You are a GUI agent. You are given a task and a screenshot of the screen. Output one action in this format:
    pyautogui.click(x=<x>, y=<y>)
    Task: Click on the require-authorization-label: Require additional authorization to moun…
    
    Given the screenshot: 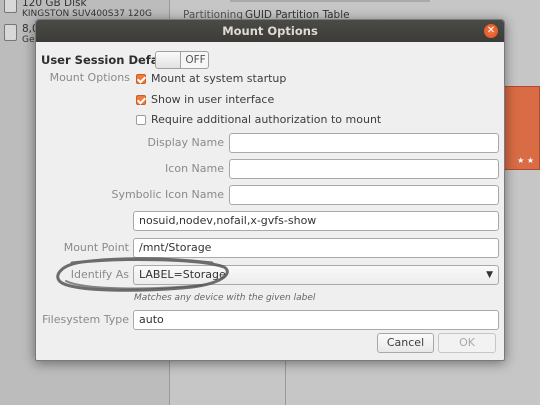 What is the action you would take?
    pyautogui.click(x=266, y=119)
    